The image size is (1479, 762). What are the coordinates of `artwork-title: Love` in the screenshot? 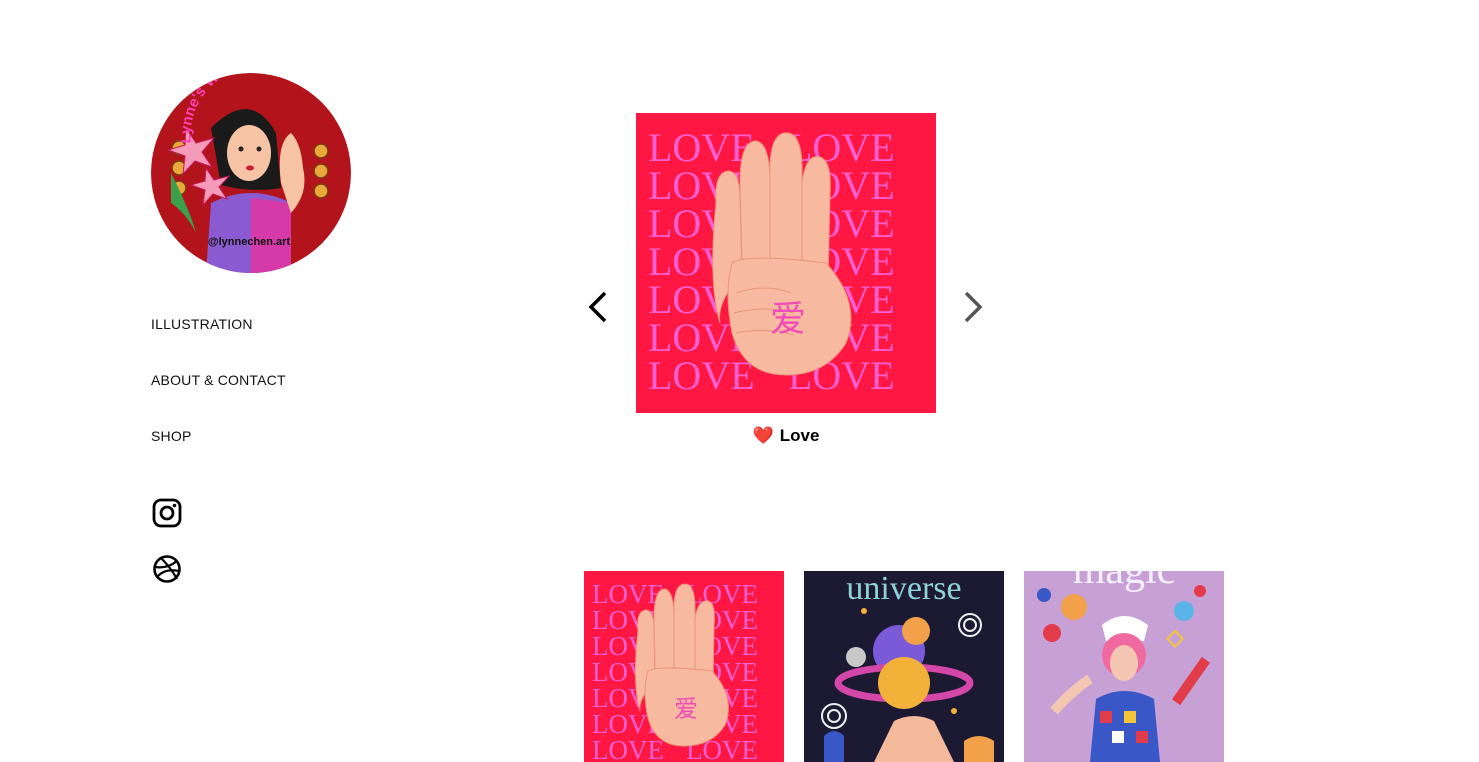 It's located at (799, 435).